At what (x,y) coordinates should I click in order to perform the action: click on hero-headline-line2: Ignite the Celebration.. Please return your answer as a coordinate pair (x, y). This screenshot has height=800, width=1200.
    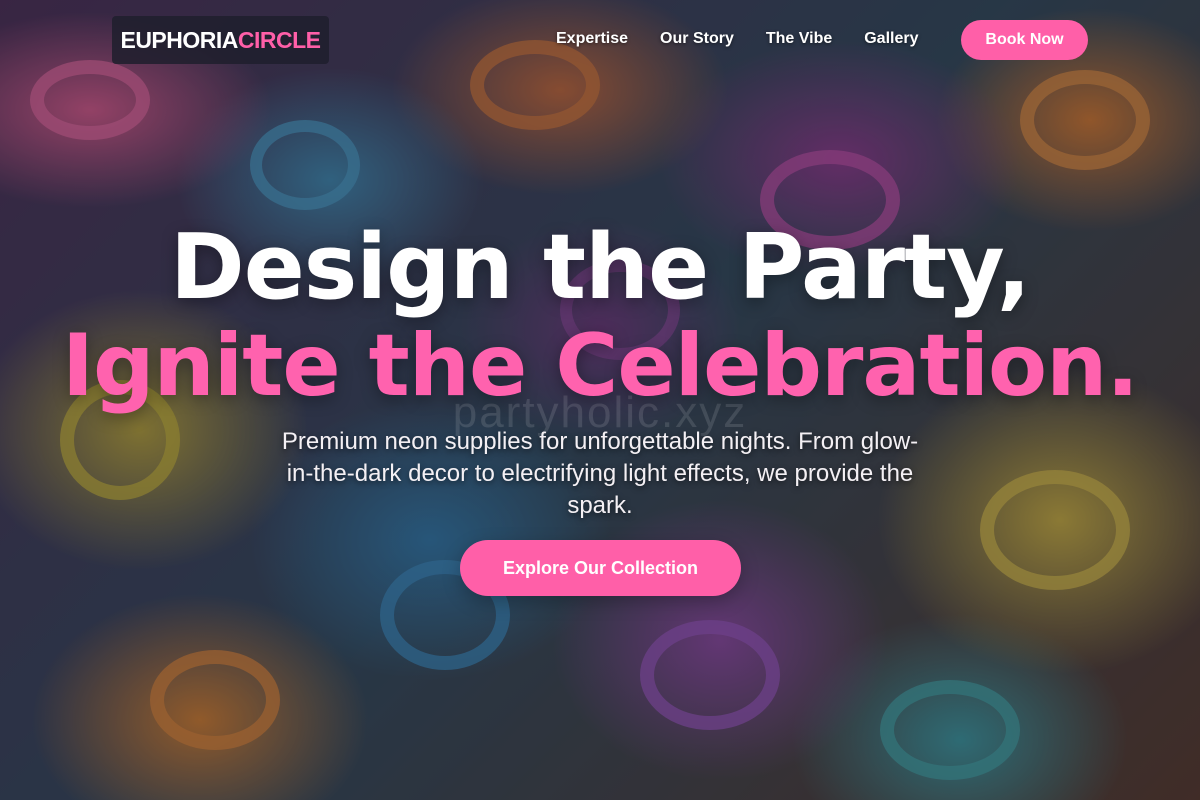
    Looking at the image, I should click on (600, 366).